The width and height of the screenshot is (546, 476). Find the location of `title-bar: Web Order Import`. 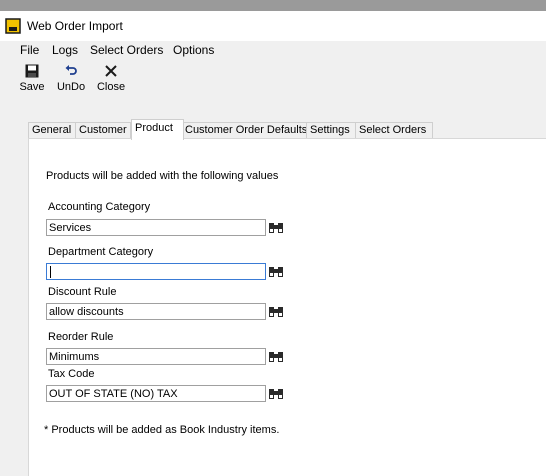

title-bar: Web Order Import is located at coordinates (273, 26).